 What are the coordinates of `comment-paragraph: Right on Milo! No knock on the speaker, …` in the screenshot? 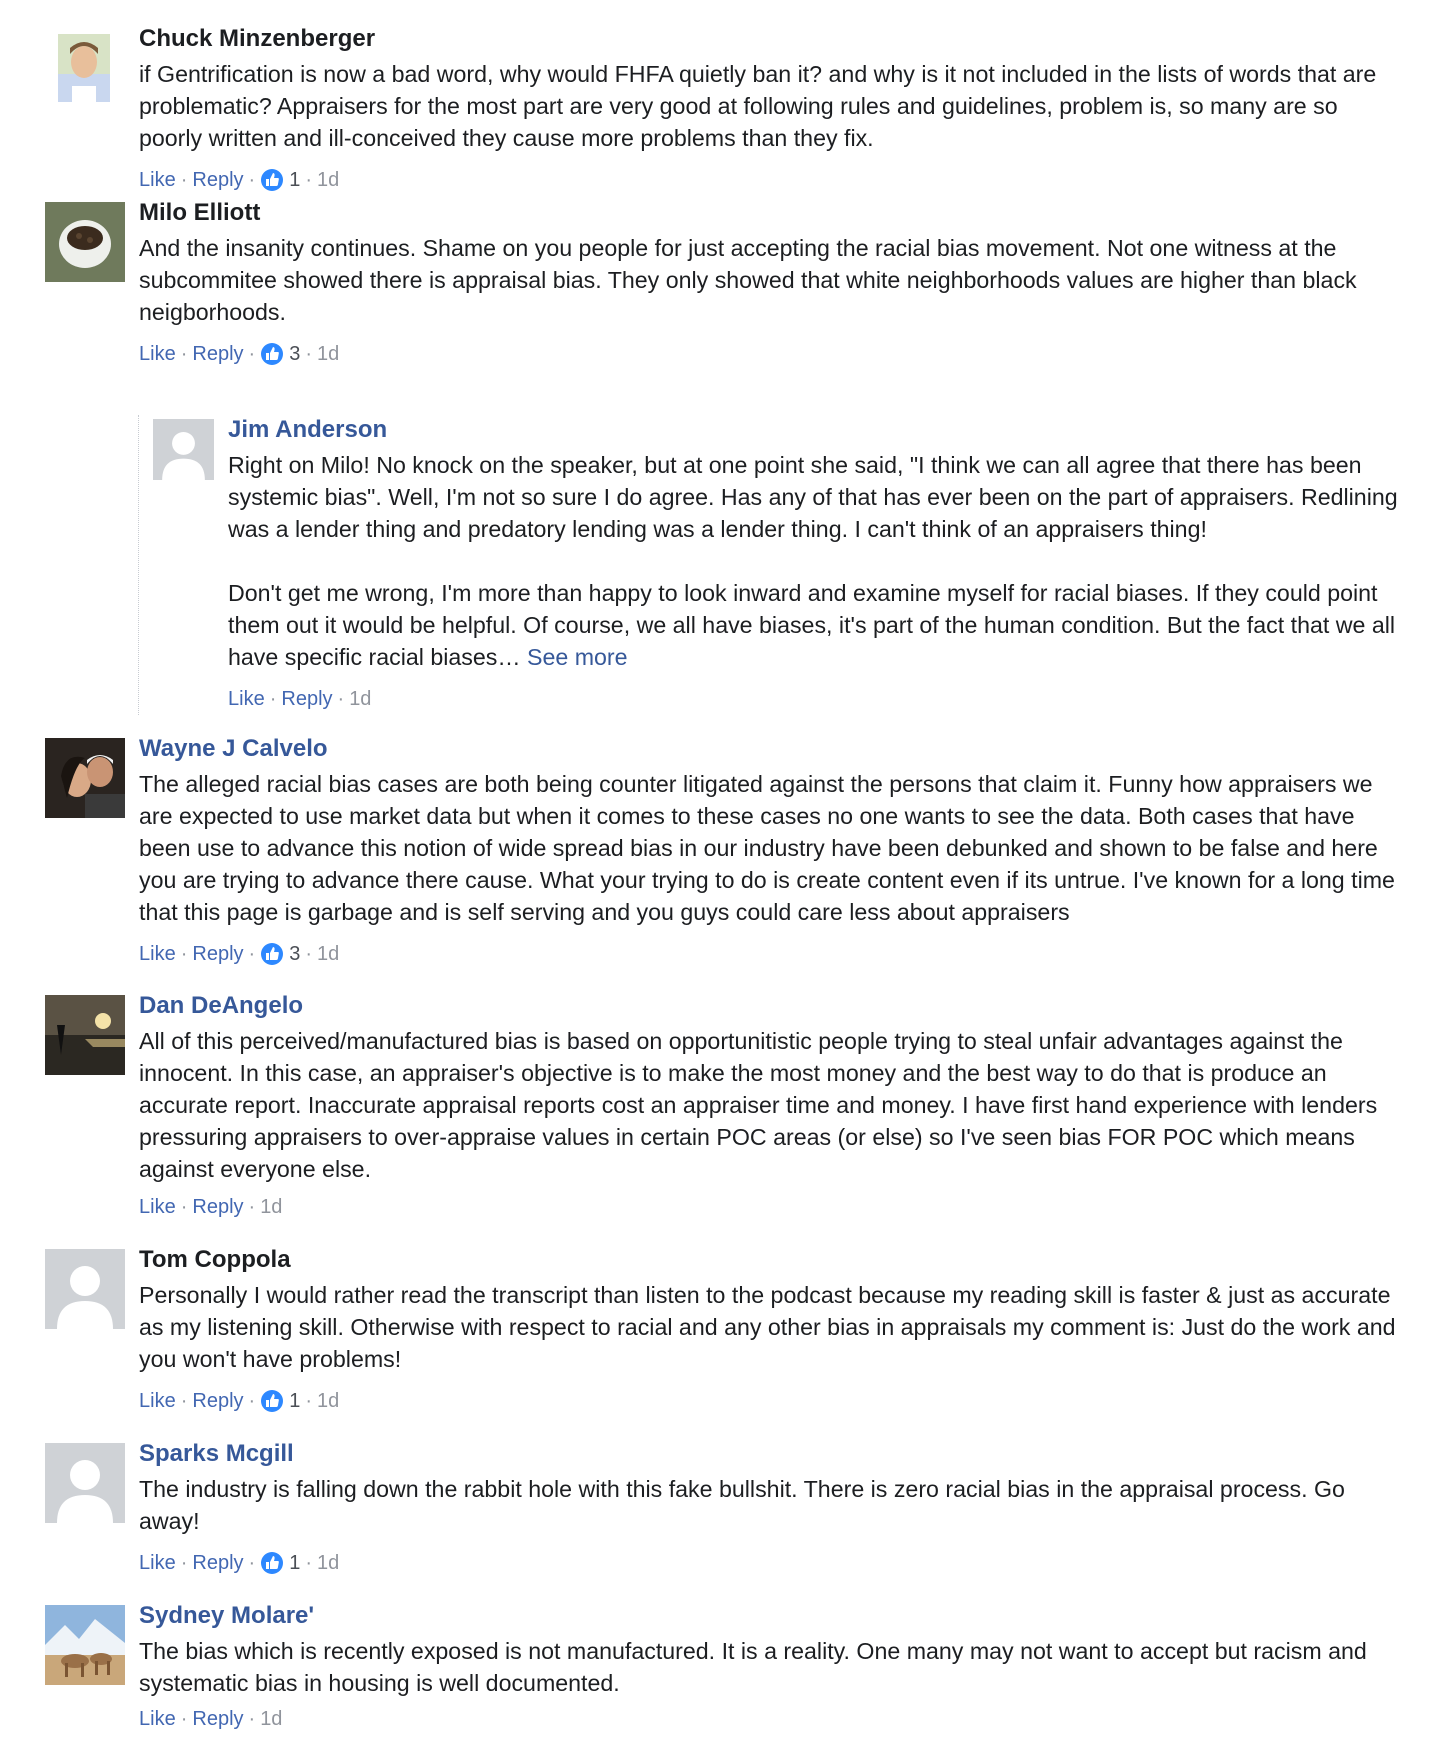 It's located at (816, 497).